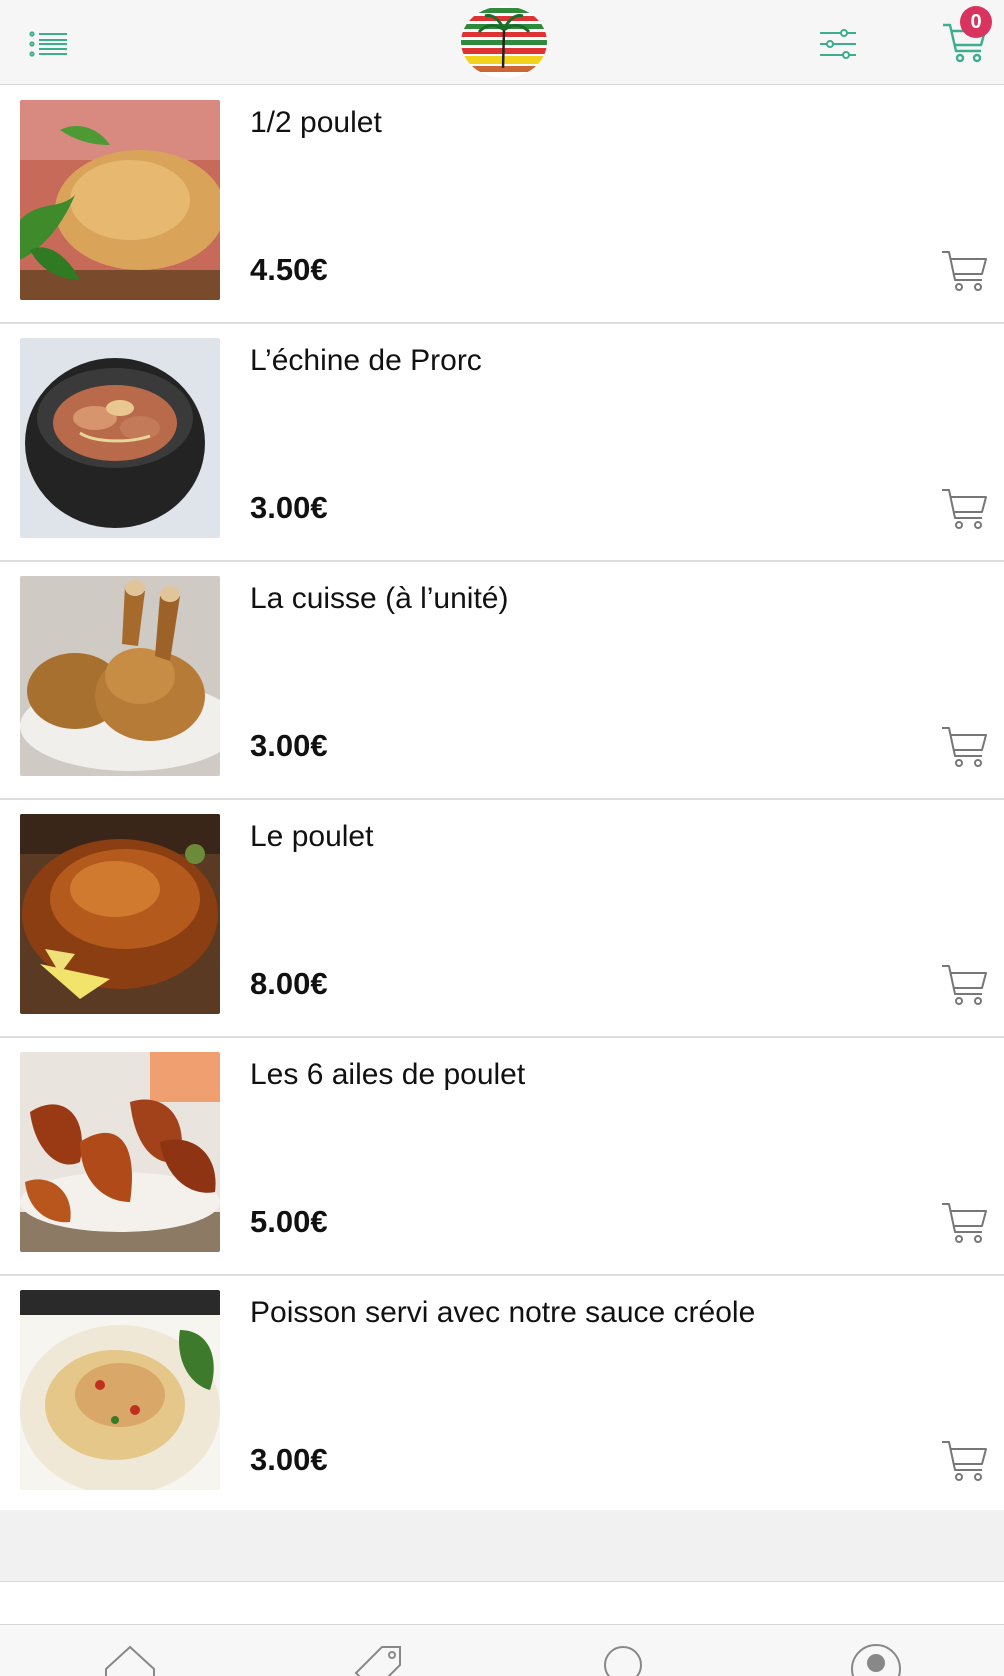  What do you see at coordinates (502, 919) in the screenshot?
I see `product-item: Le poulet 8.00€` at bounding box center [502, 919].